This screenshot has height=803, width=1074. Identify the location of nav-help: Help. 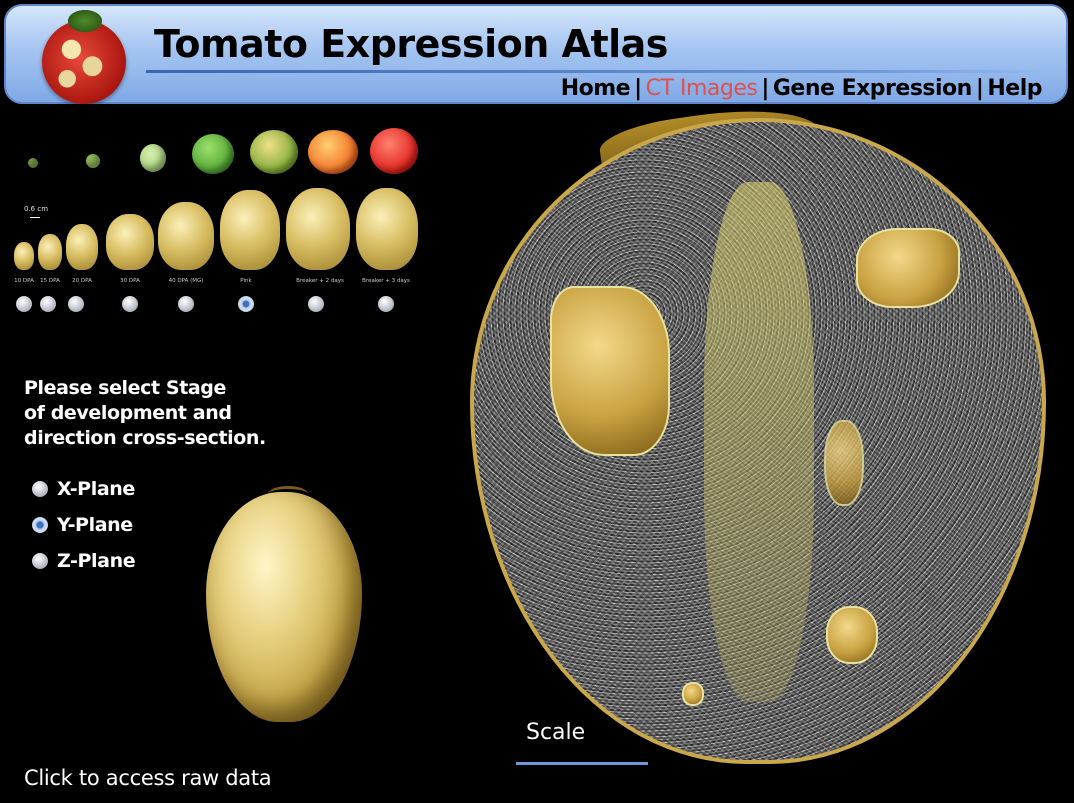
(1014, 88).